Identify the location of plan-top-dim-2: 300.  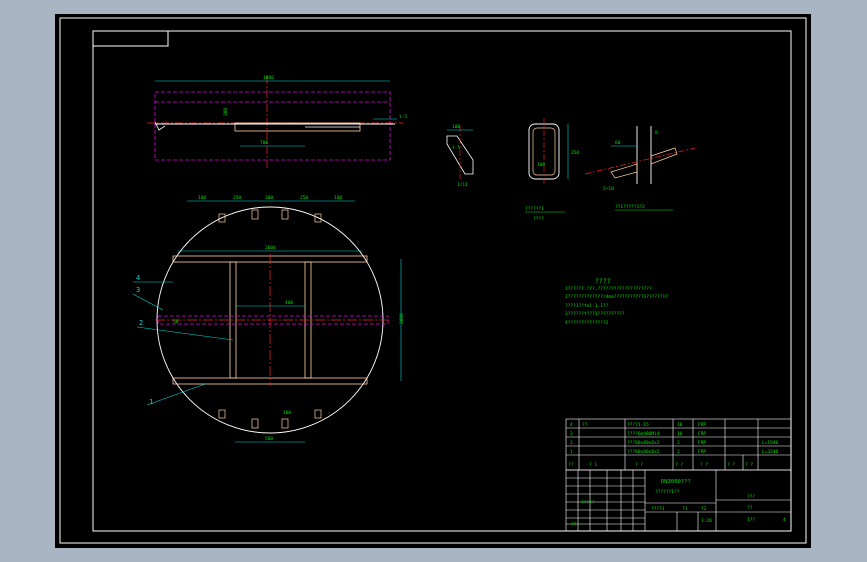
(269, 198).